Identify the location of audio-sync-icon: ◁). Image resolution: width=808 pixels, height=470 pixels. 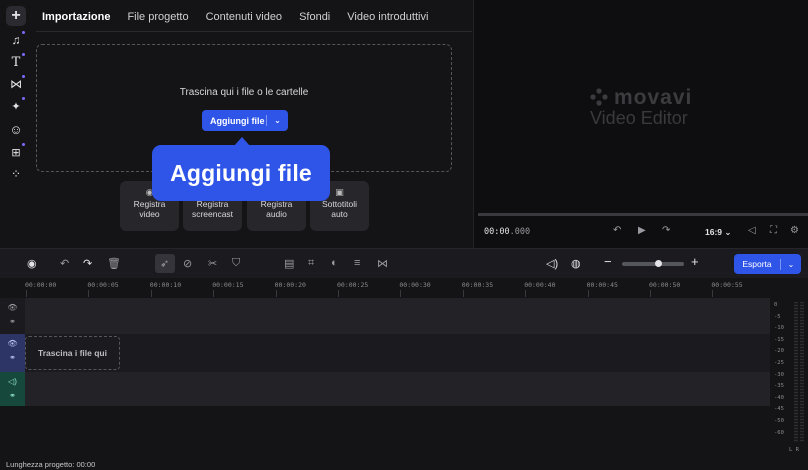
(552, 263).